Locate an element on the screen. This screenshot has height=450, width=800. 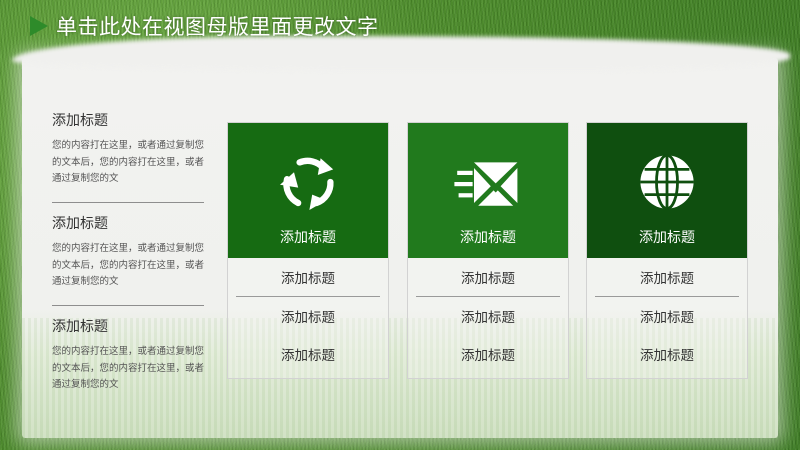
play-icon is located at coordinates (39, 26).